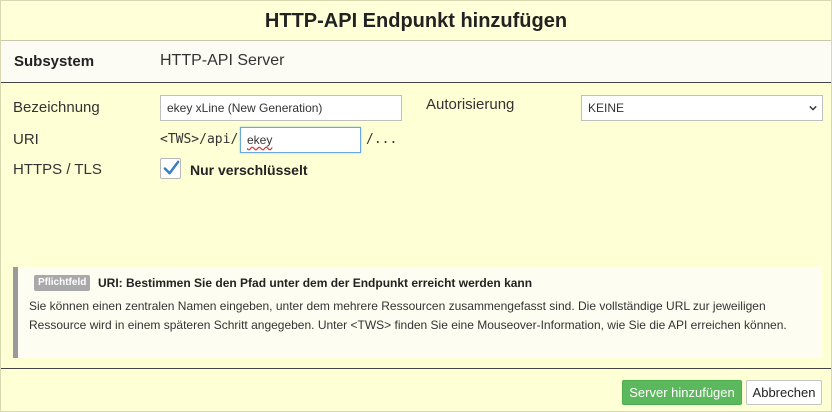 This screenshot has height=412, width=832. What do you see at coordinates (416, 368) in the screenshot?
I see `footer-divider` at bounding box center [416, 368].